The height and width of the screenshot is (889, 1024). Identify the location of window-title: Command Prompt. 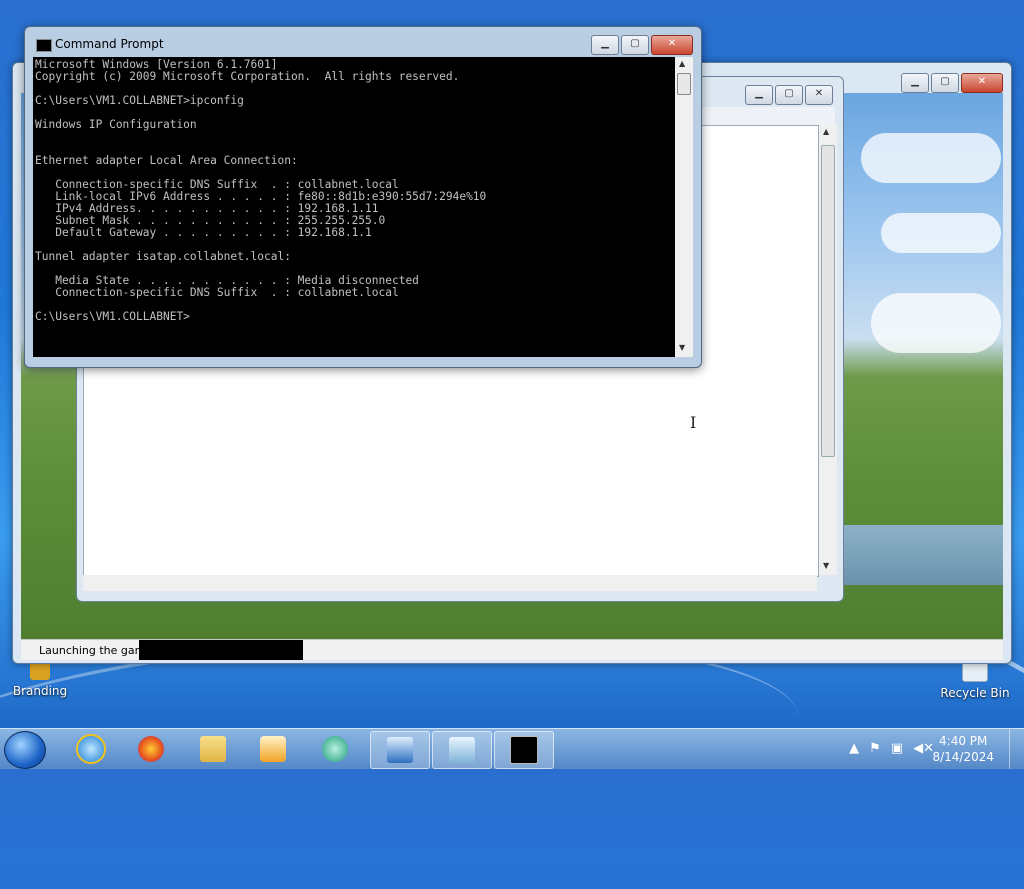
(109, 44).